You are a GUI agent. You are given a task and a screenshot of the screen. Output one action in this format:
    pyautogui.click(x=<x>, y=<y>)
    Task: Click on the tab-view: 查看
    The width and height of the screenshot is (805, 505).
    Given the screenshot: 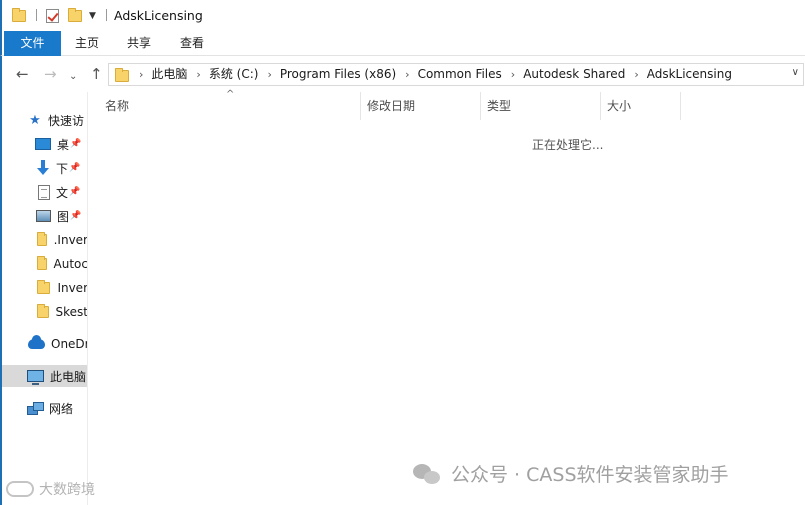 What is the action you would take?
    pyautogui.click(x=192, y=43)
    